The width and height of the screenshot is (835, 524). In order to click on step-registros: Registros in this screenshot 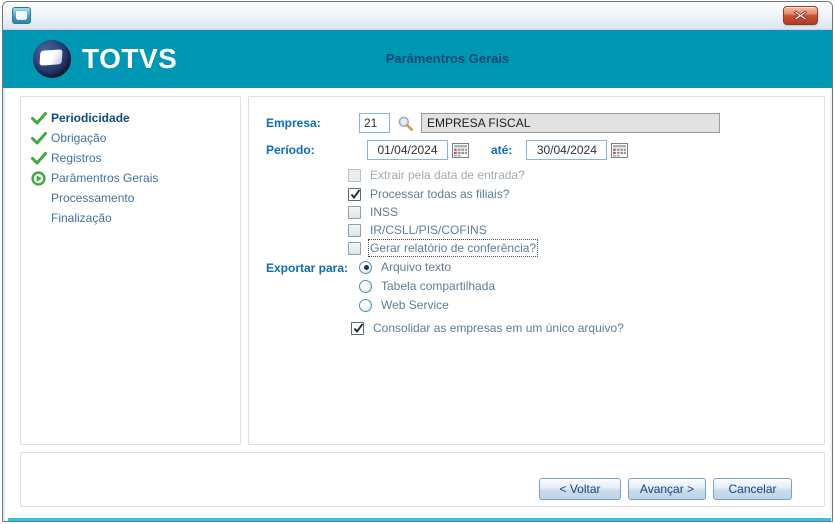, I will do `click(130, 158)`.